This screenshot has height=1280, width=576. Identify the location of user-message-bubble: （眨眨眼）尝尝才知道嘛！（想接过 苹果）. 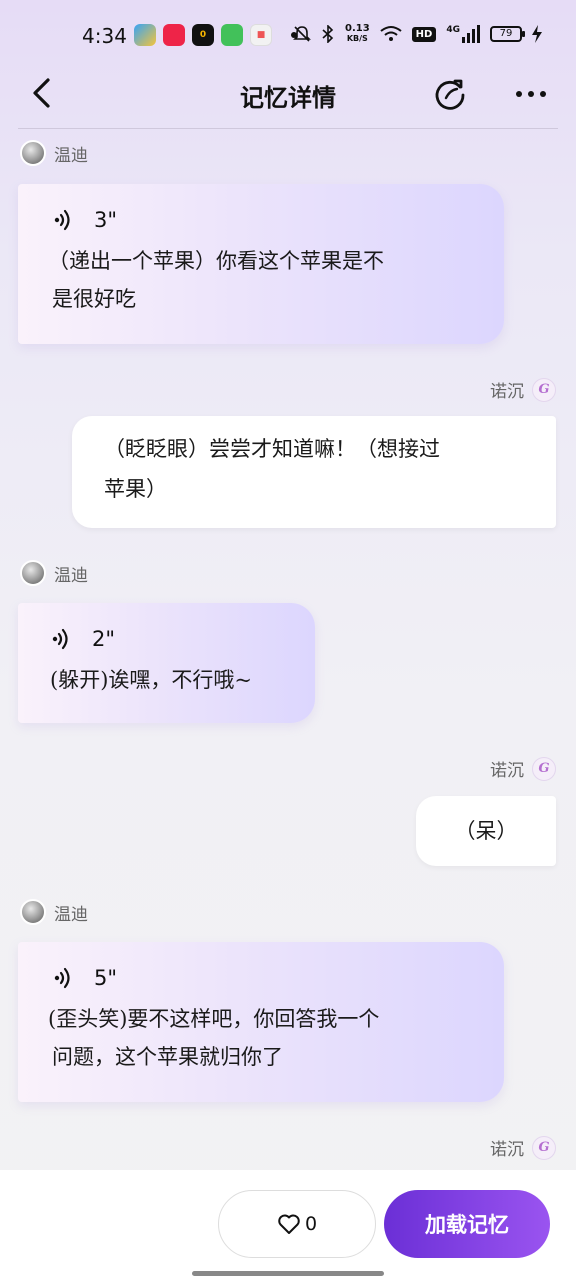
(314, 472).